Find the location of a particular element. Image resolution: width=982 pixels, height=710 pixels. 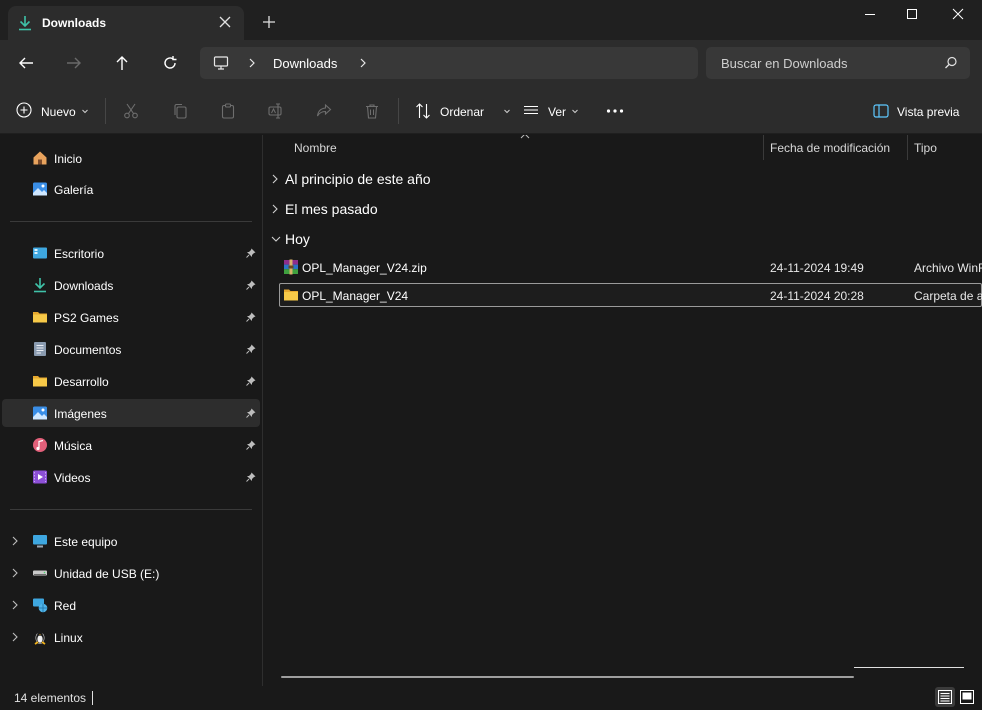

tab-downloads: Downloads is located at coordinates (126, 23).